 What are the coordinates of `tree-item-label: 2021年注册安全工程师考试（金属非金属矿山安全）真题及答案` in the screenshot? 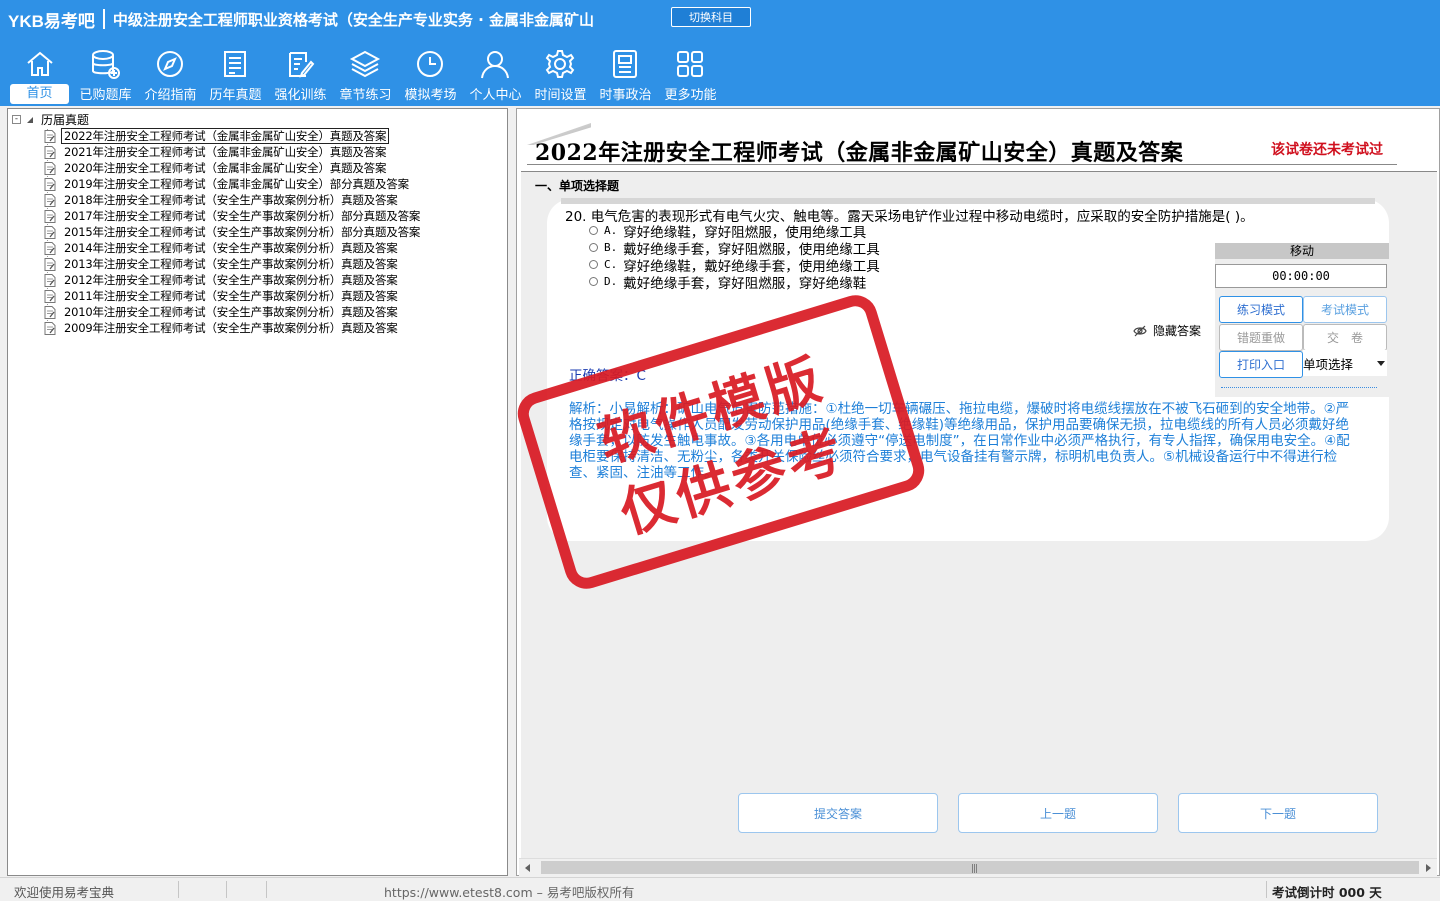 It's located at (225, 152).